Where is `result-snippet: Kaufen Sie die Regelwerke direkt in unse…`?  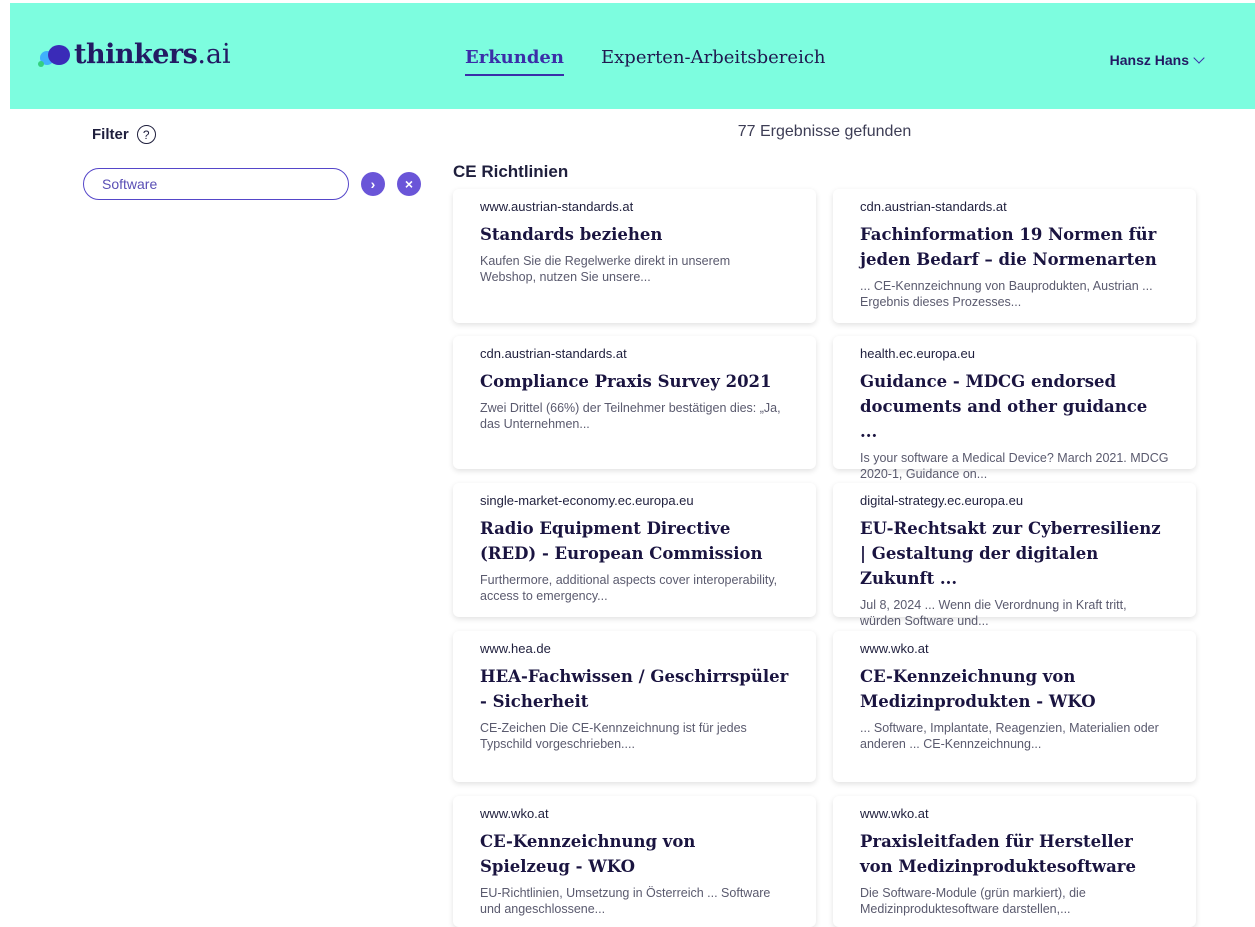
result-snippet: Kaufen Sie die Regelwerke direkt in unse… is located at coordinates (605, 269).